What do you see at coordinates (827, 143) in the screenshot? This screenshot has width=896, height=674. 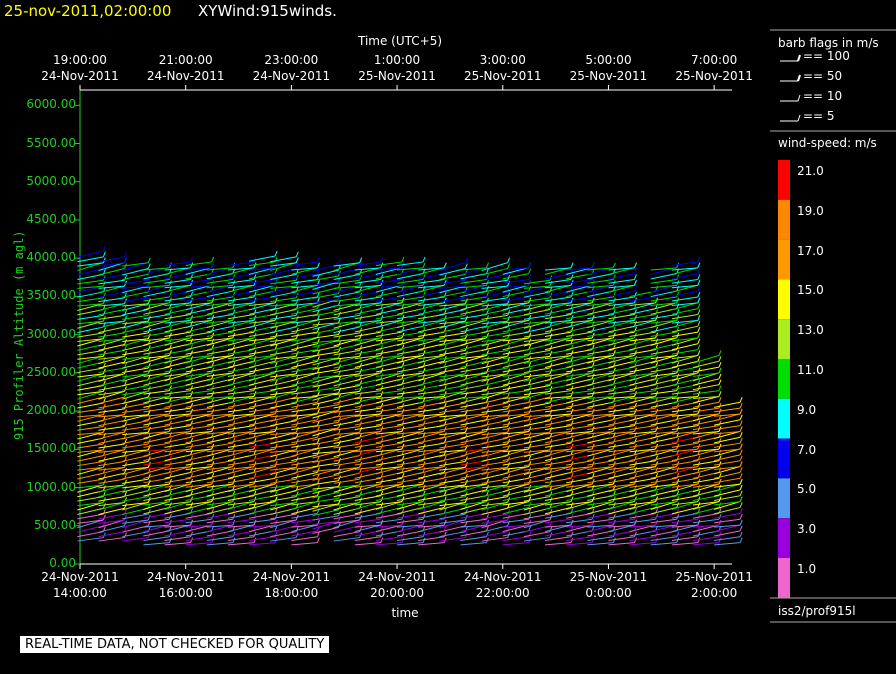 I see `speed-legend-title: wind-speed: m/s` at bounding box center [827, 143].